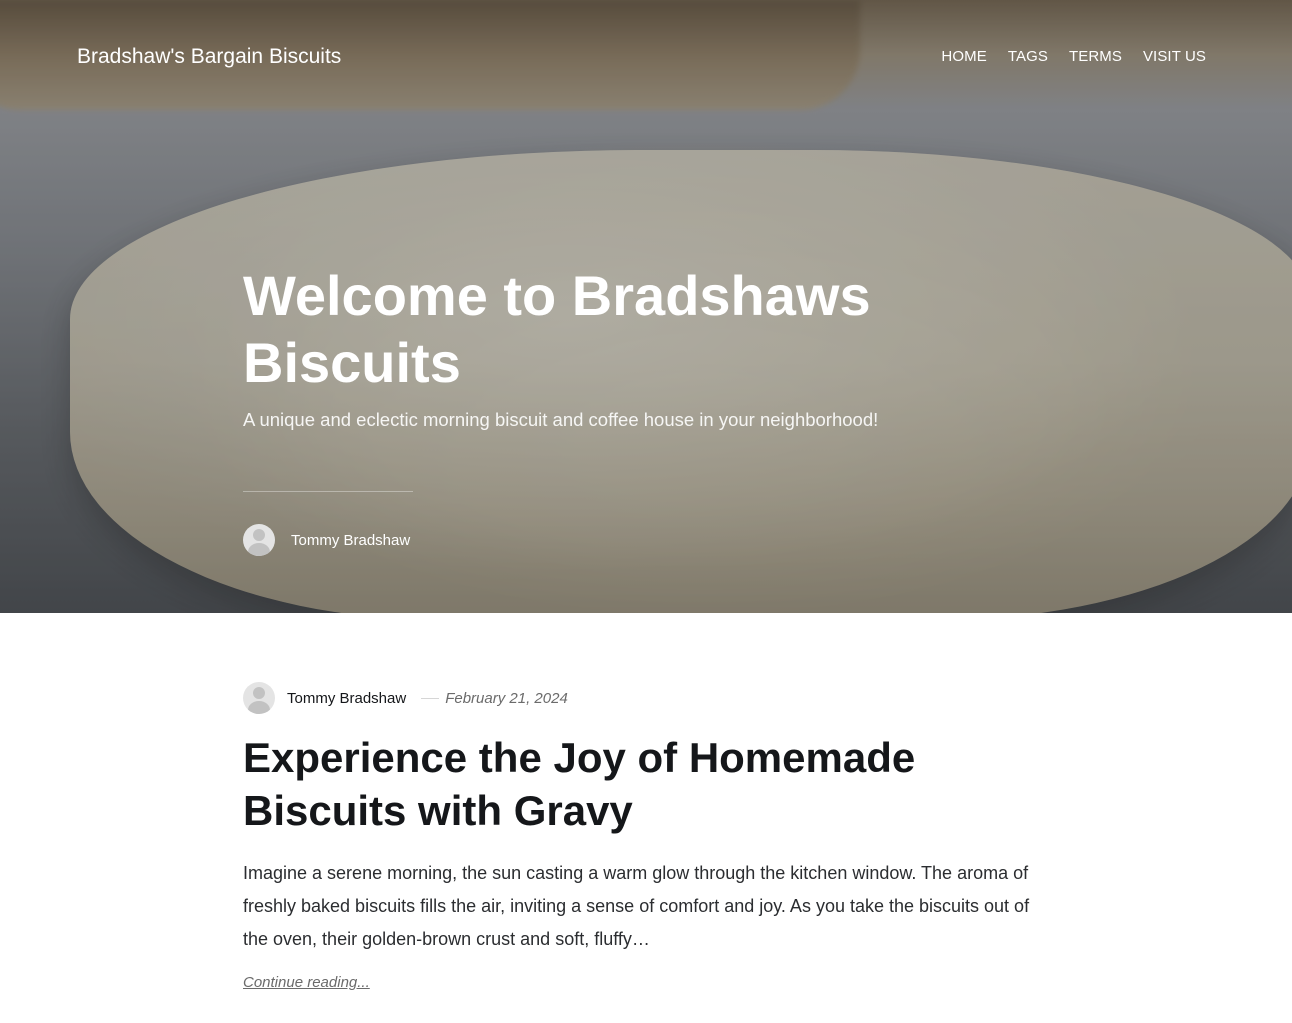  Describe the element at coordinates (346, 698) in the screenshot. I see `post-author-name: Tommy Bradshaw` at that location.